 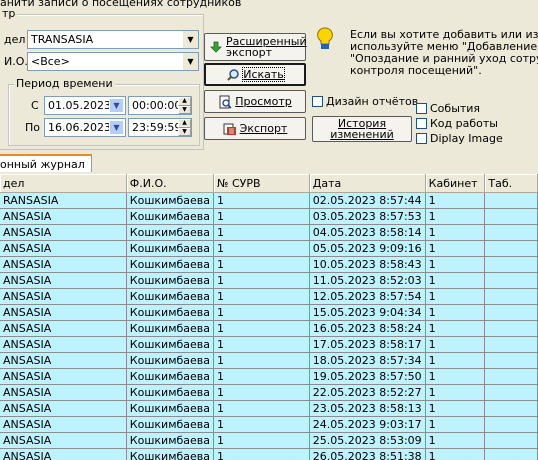 I want to click on report-design-checkbox: Дизайн отчётов, so click(x=365, y=101).